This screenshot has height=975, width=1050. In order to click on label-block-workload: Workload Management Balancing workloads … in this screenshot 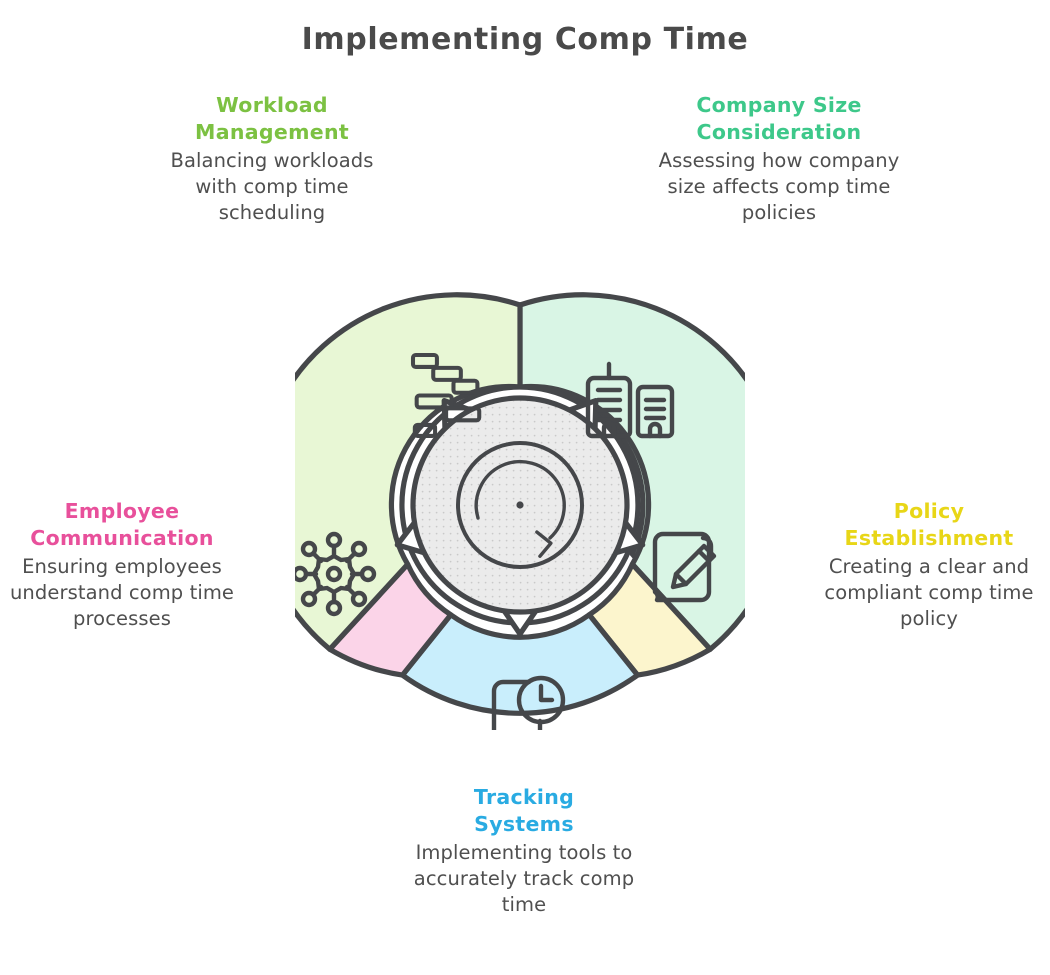, I will do `click(272, 158)`.